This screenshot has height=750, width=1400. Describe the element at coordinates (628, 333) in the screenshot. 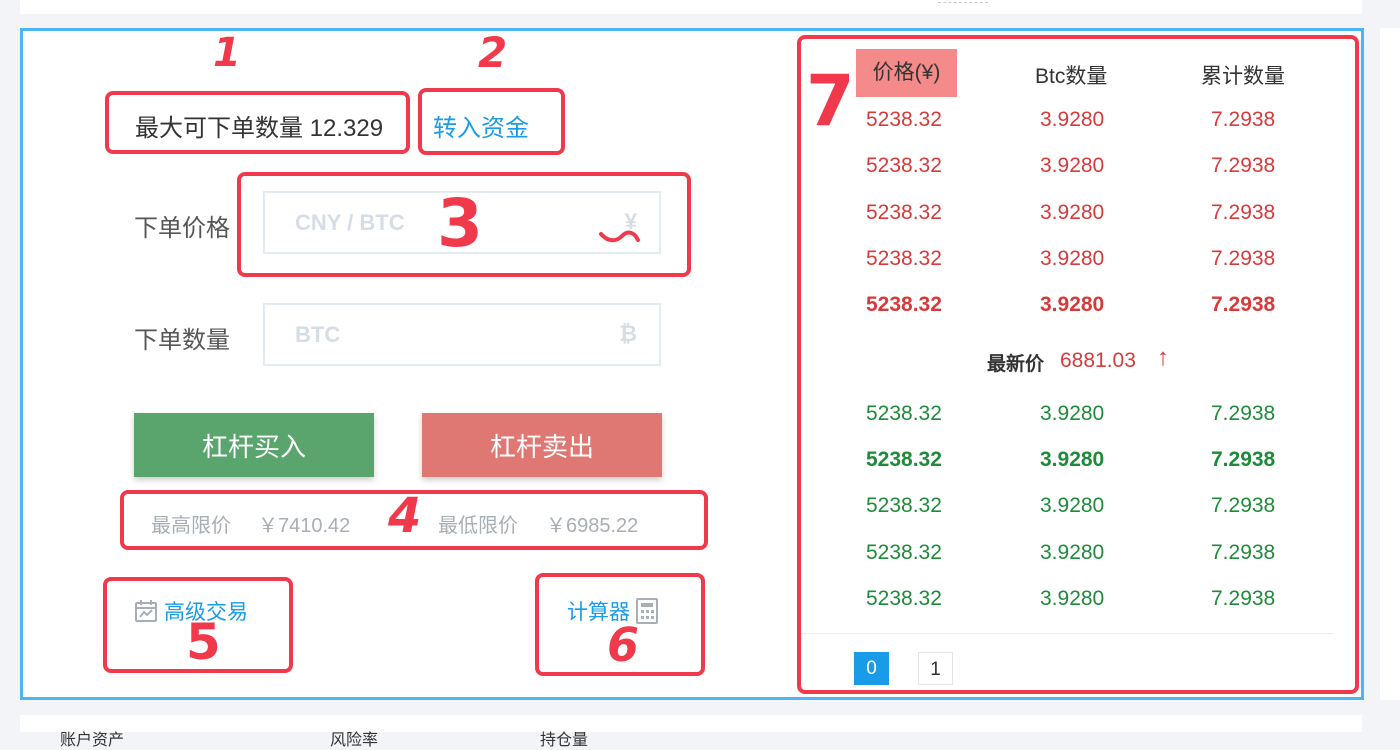

I see `bitcoin-icon: ₿` at that location.